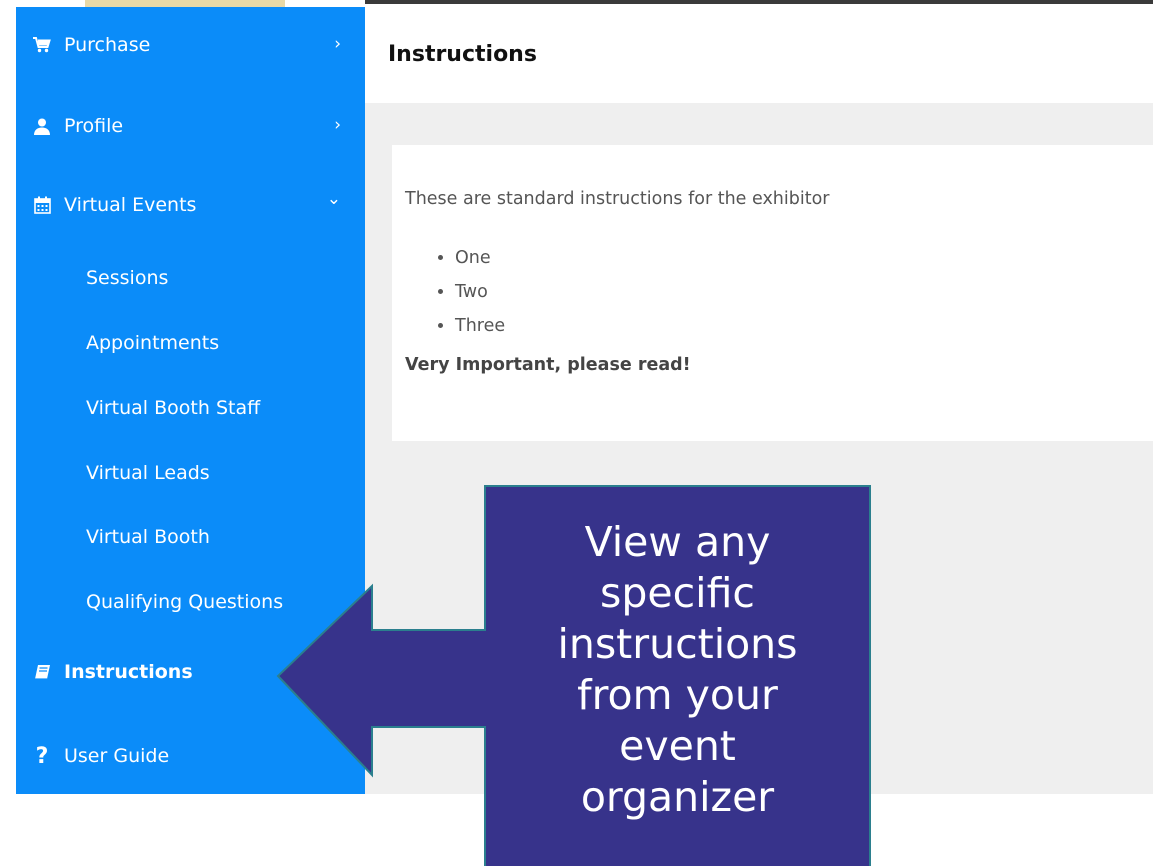 This screenshot has height=866, width=1153. Describe the element at coordinates (759, 53) in the screenshot. I see `page-header: Instructions` at that location.